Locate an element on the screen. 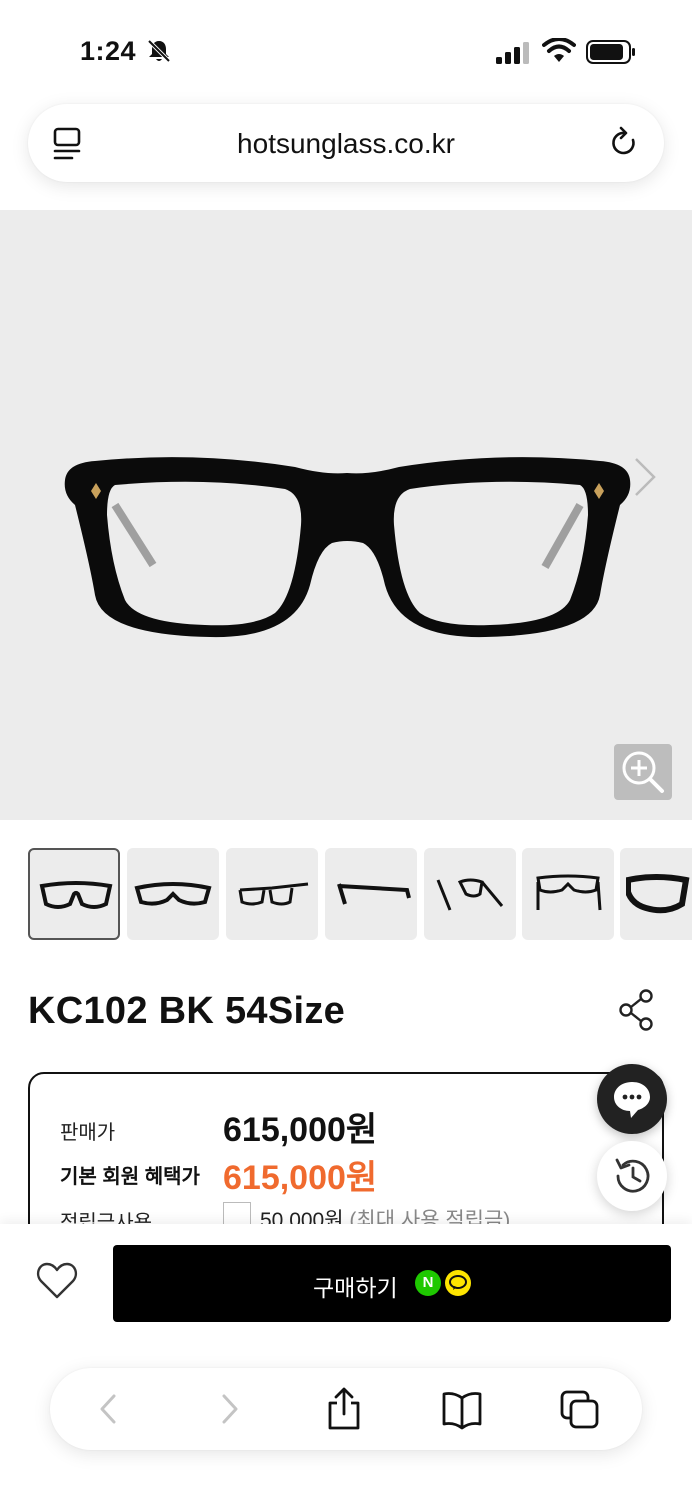 The width and height of the screenshot is (692, 1500). member-price-value: 615,000원 is located at coordinates (300, 1178).